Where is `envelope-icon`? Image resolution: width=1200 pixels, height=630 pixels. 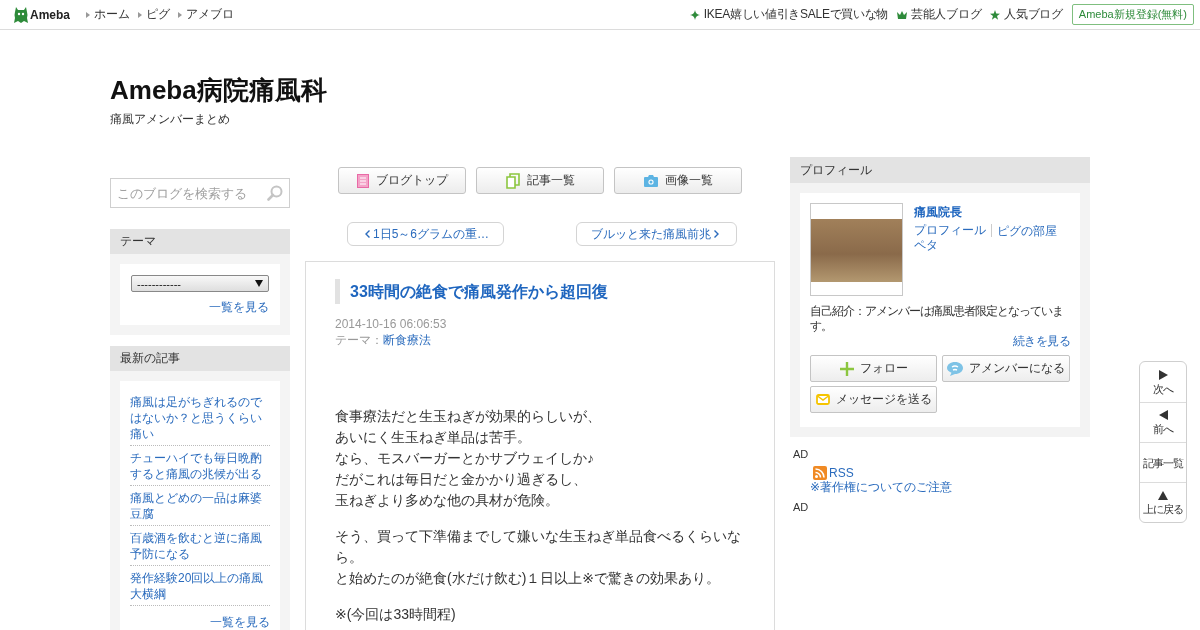 envelope-icon is located at coordinates (822, 399).